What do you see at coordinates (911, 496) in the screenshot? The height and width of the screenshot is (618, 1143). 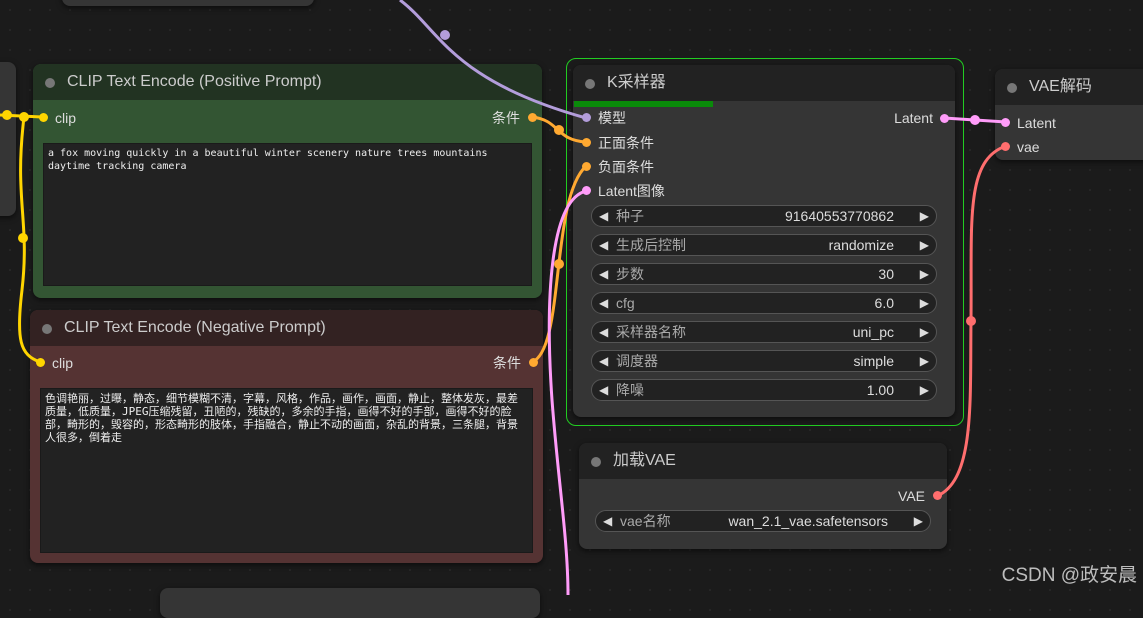 I see `vae-output-label: VAE` at bounding box center [911, 496].